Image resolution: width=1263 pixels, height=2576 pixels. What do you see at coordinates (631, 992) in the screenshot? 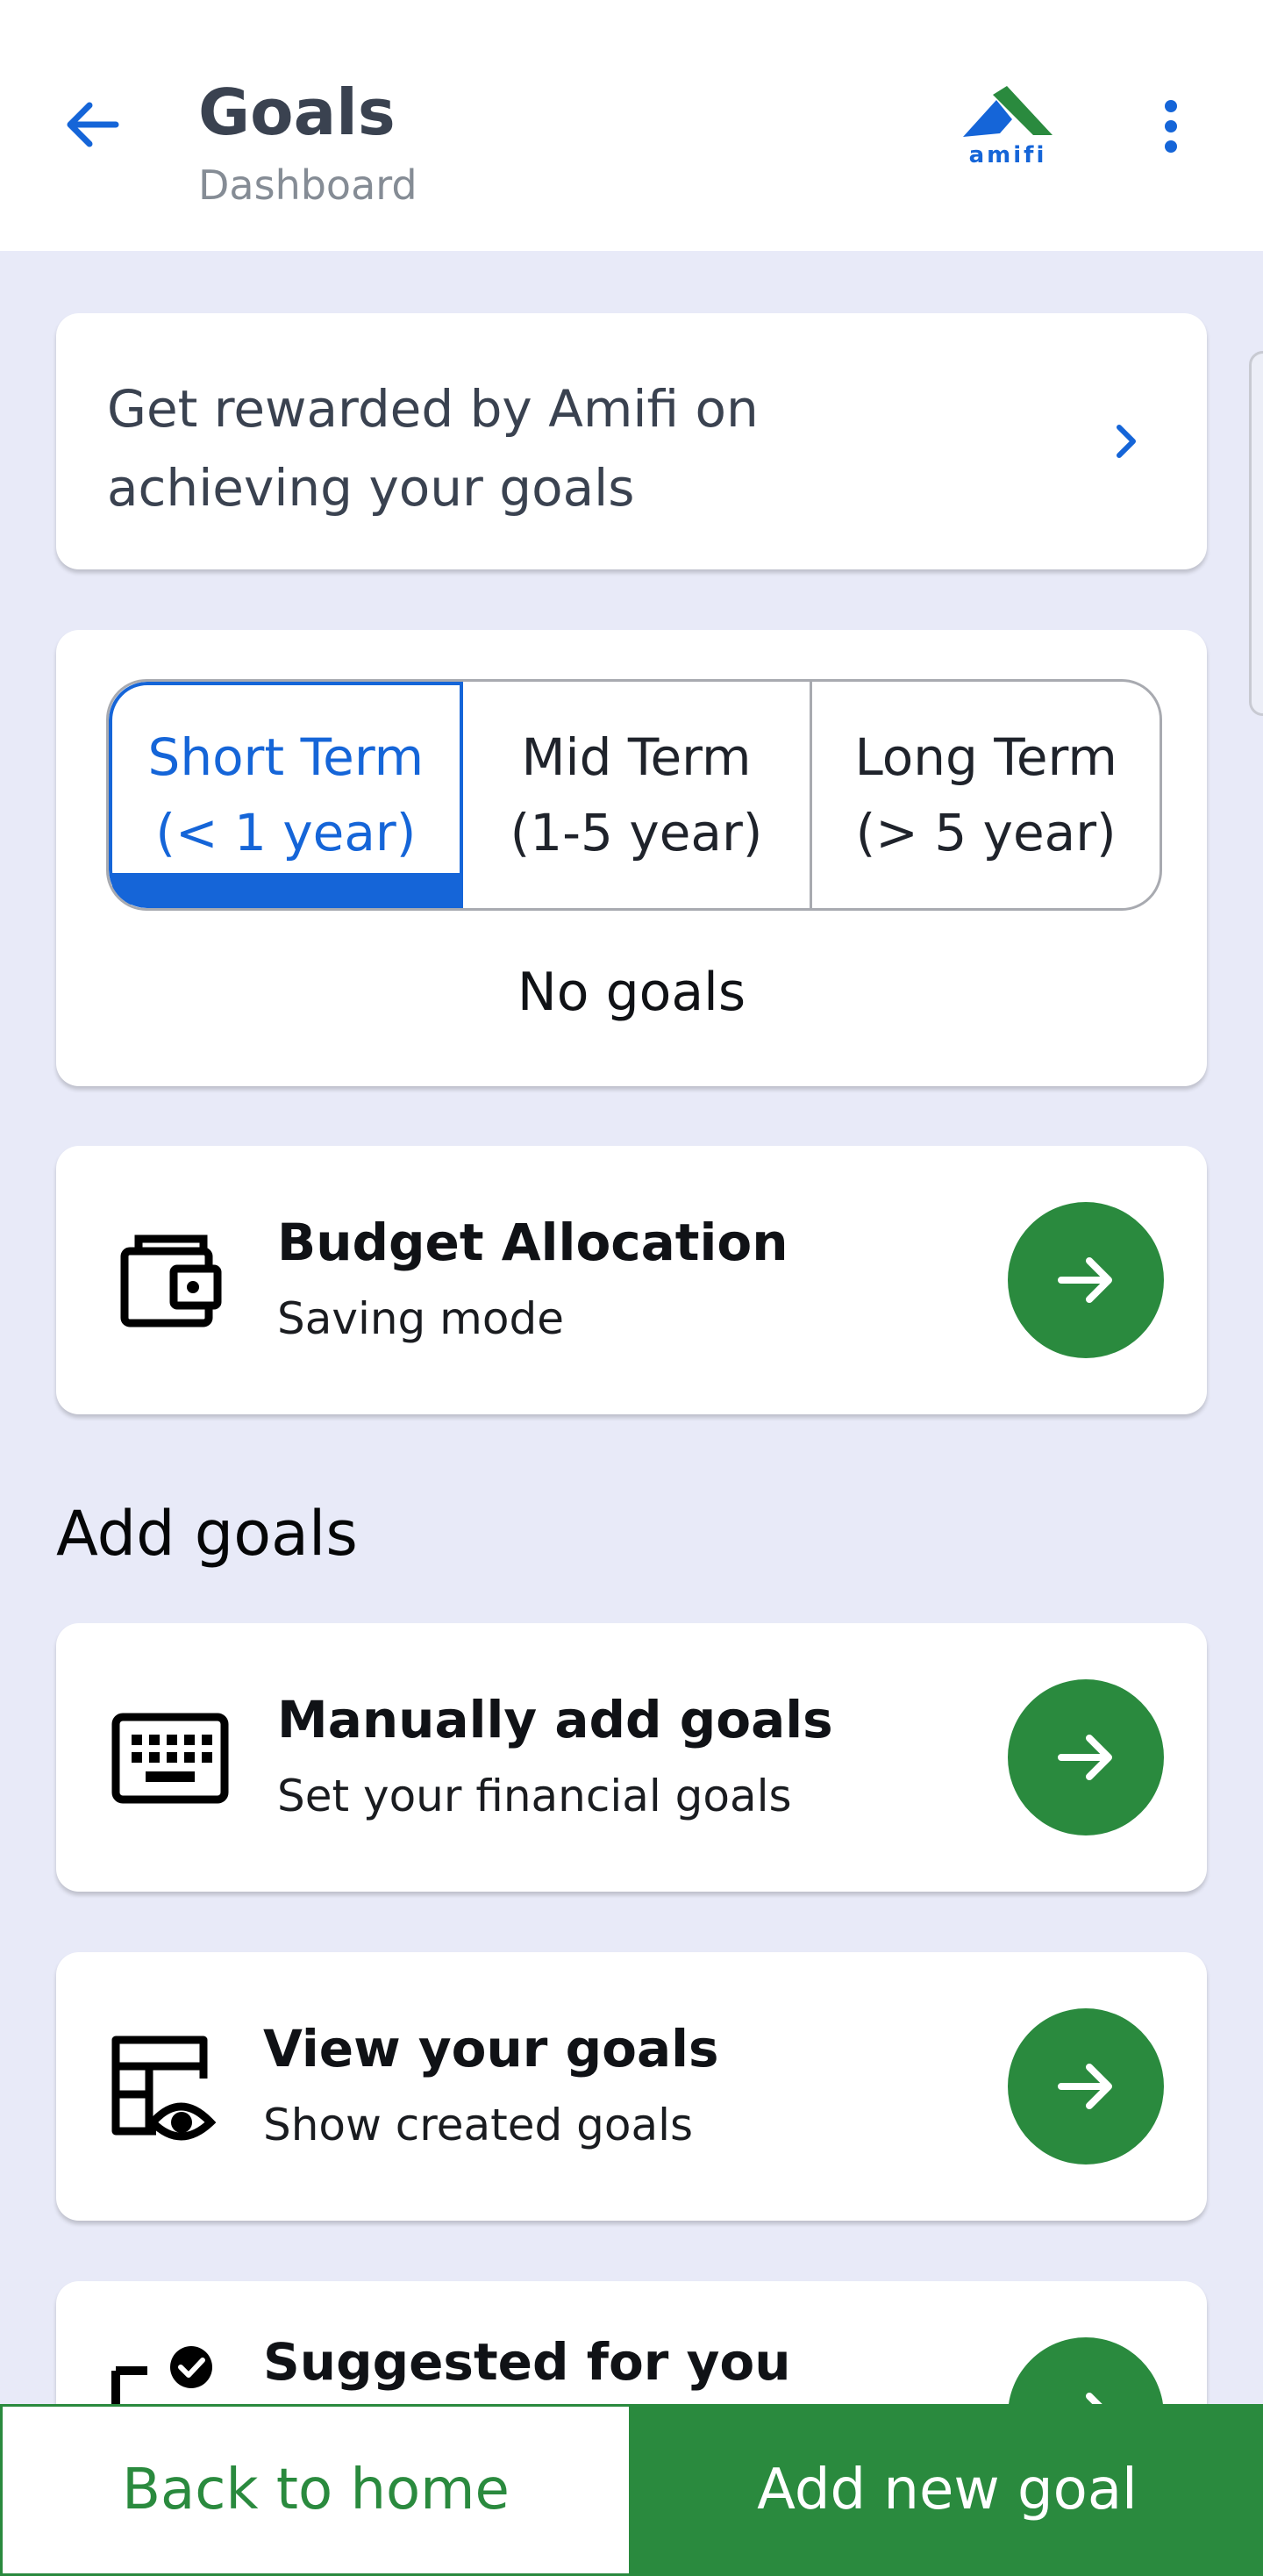
I see `empty-state-text: No goals` at bounding box center [631, 992].